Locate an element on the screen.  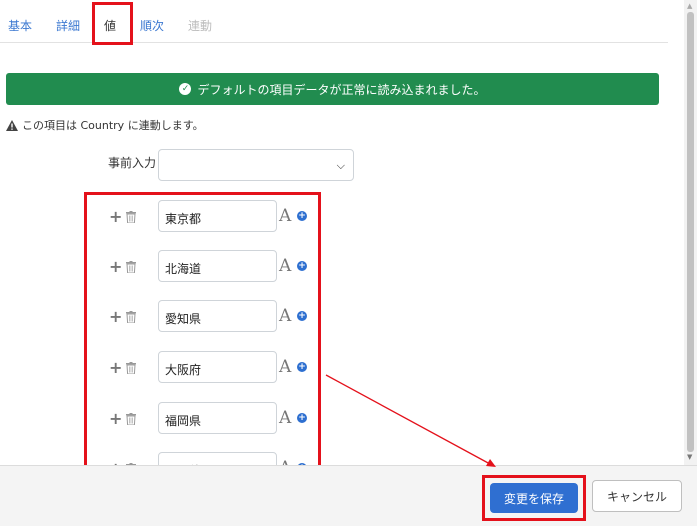
value-input: 福岡県 is located at coordinates (217, 418).